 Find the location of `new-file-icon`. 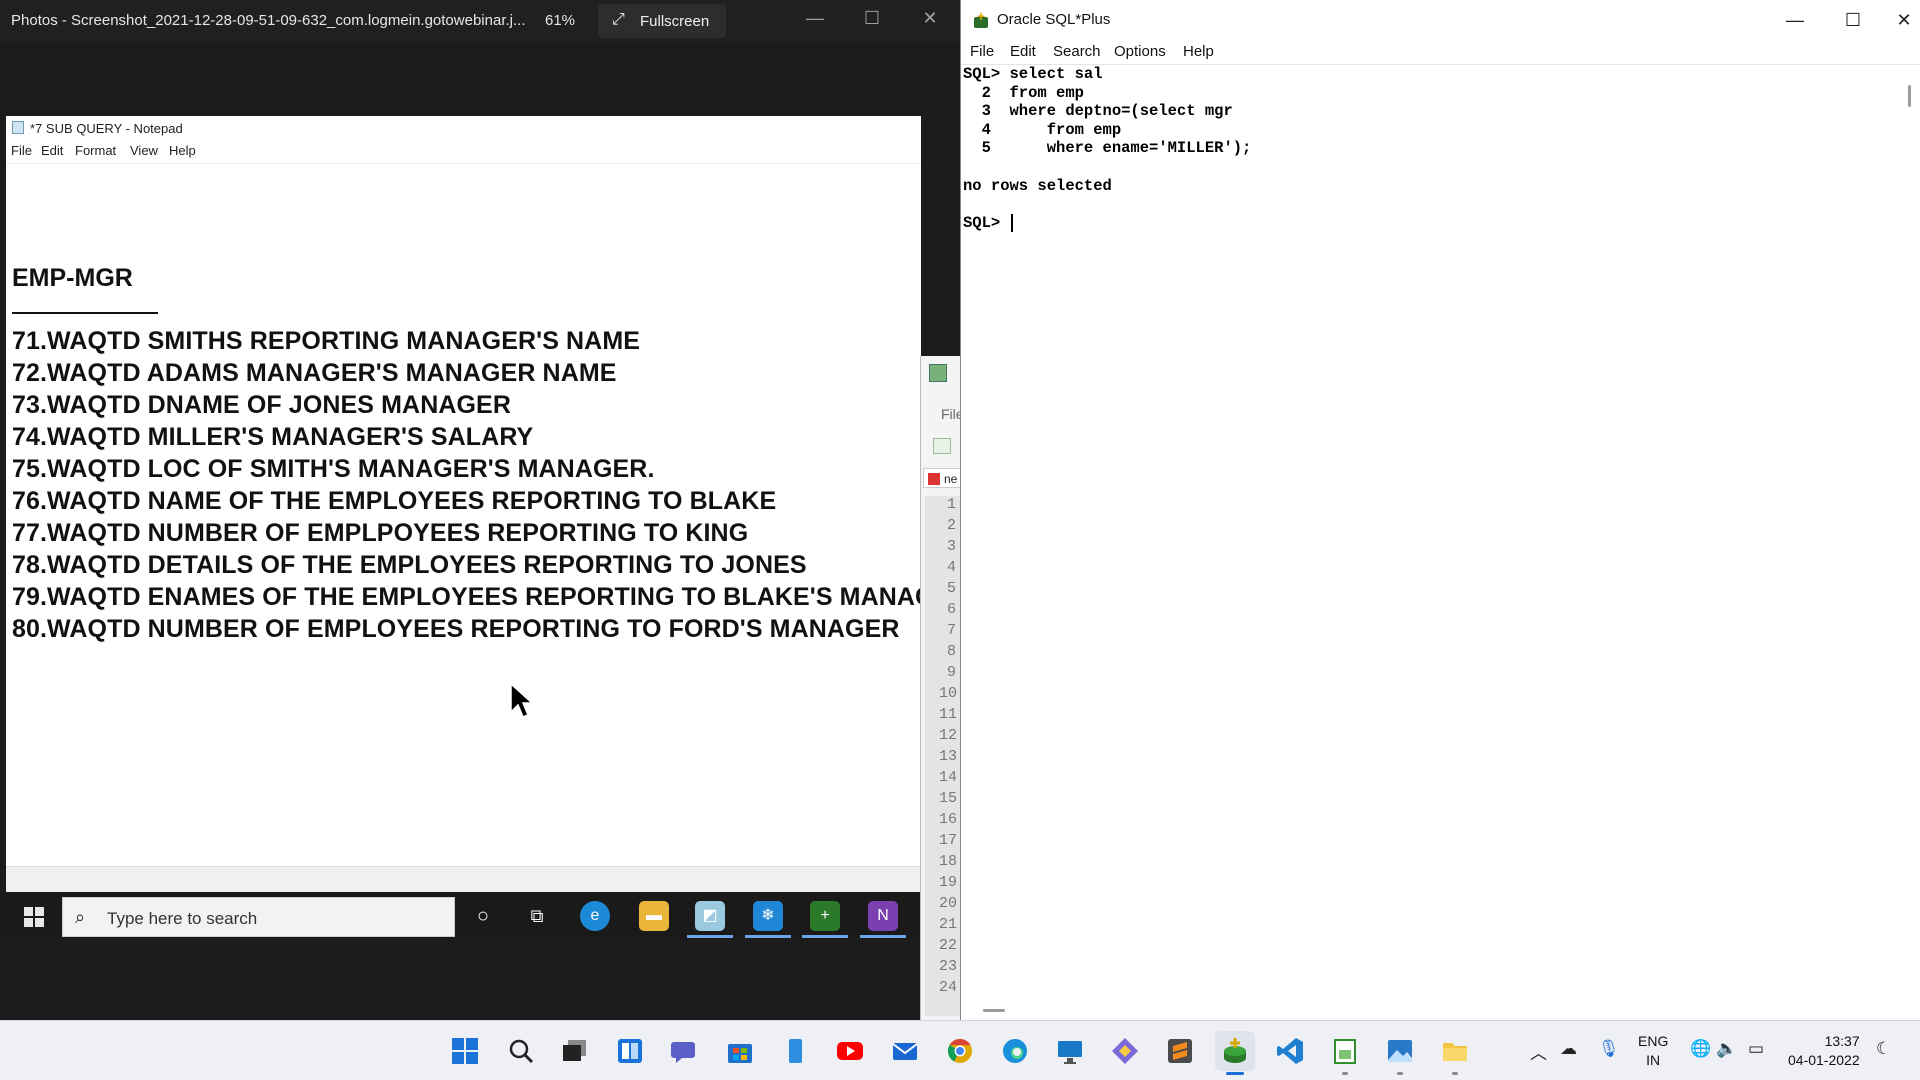

new-file-icon is located at coordinates (942, 446).